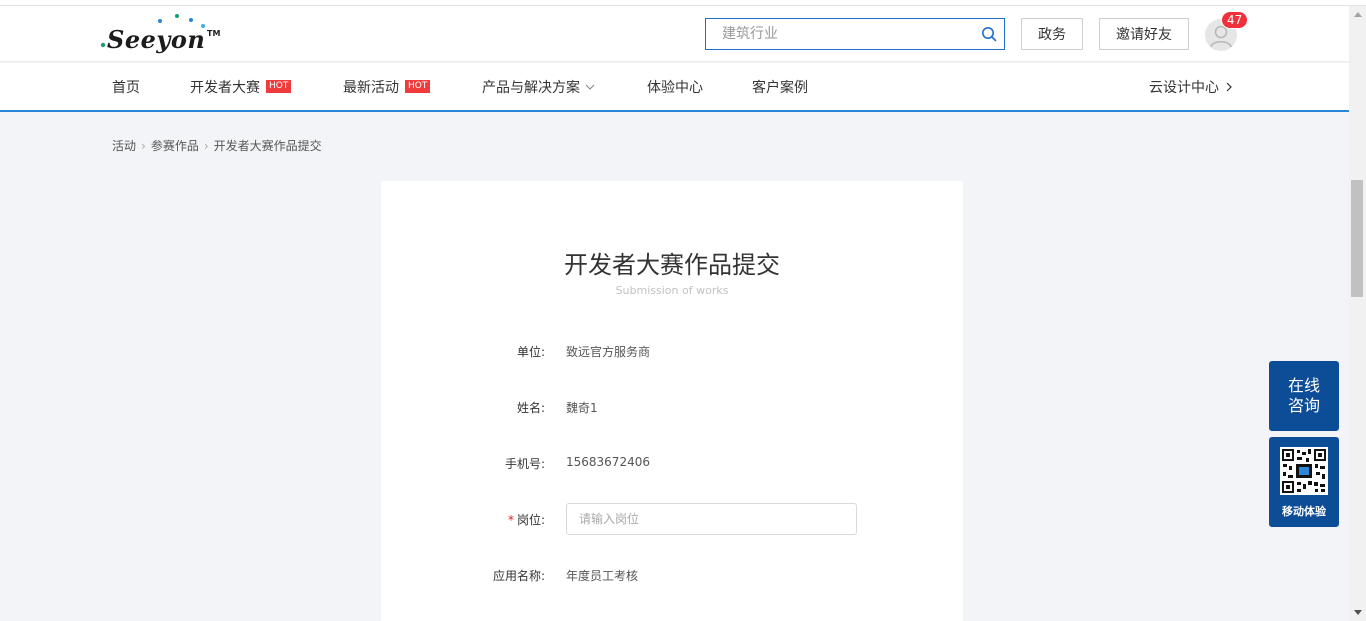 This screenshot has height=621, width=1366. Describe the element at coordinates (1304, 511) in the screenshot. I see `mobile-experience-label: 移动体验` at that location.